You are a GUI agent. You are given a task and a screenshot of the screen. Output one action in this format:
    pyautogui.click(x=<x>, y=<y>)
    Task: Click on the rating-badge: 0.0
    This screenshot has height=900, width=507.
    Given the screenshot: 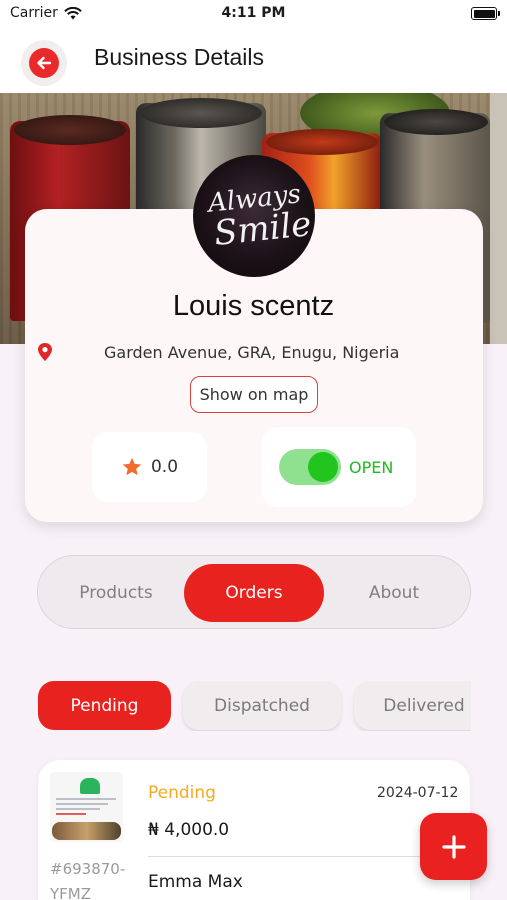 What is the action you would take?
    pyautogui.click(x=149, y=467)
    